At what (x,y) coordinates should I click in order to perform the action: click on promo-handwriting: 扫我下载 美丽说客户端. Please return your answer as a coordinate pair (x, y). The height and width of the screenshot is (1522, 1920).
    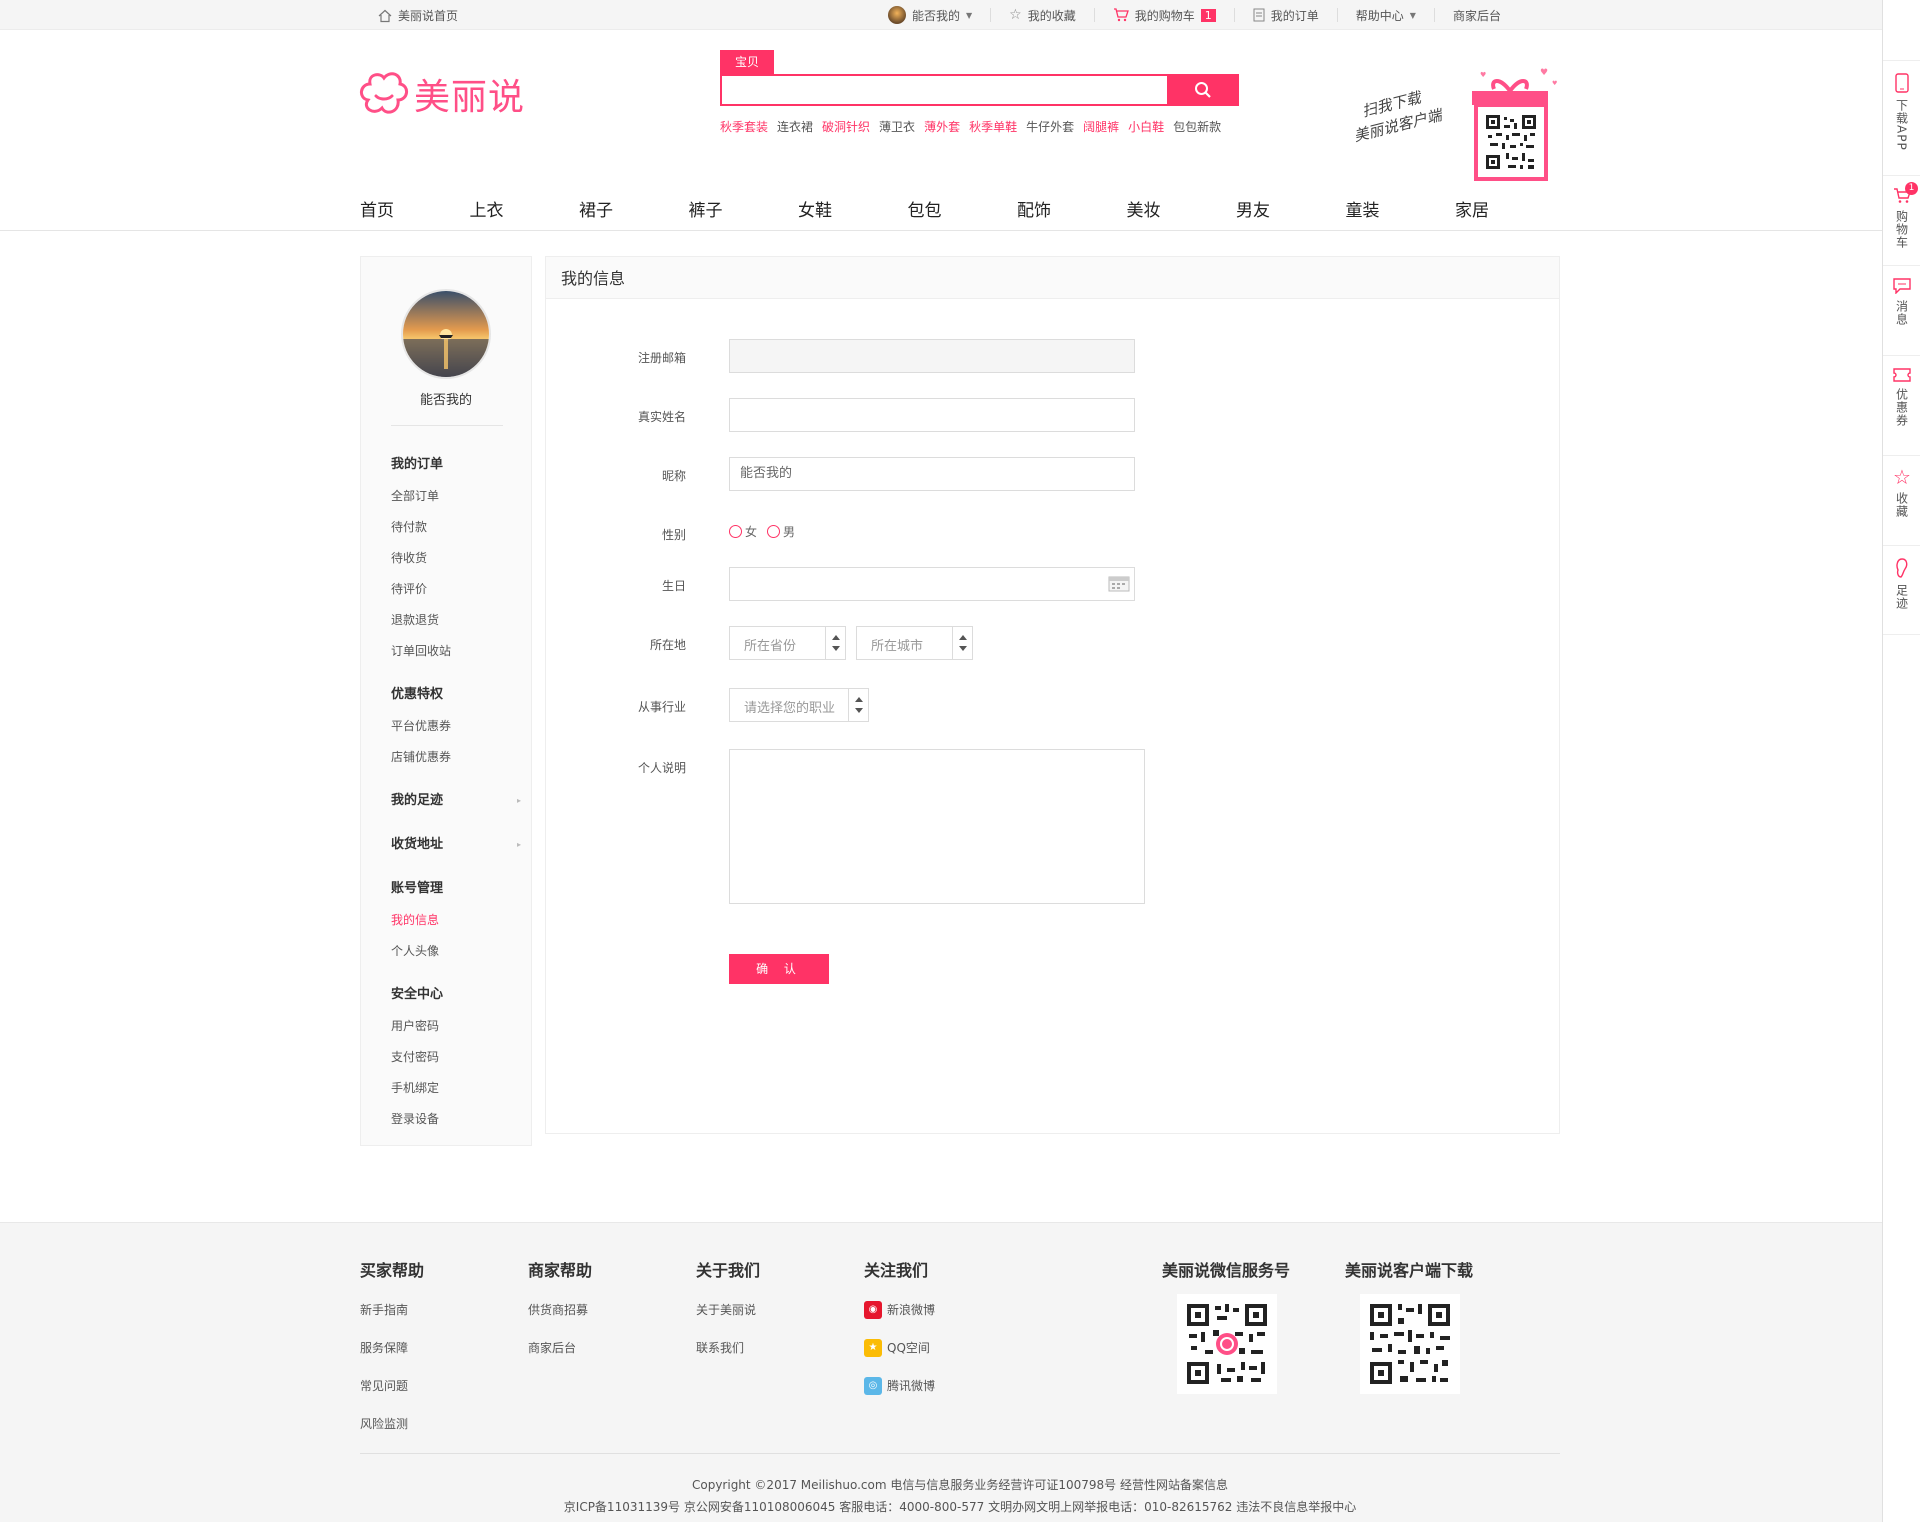
    Looking at the image, I should click on (1395, 115).